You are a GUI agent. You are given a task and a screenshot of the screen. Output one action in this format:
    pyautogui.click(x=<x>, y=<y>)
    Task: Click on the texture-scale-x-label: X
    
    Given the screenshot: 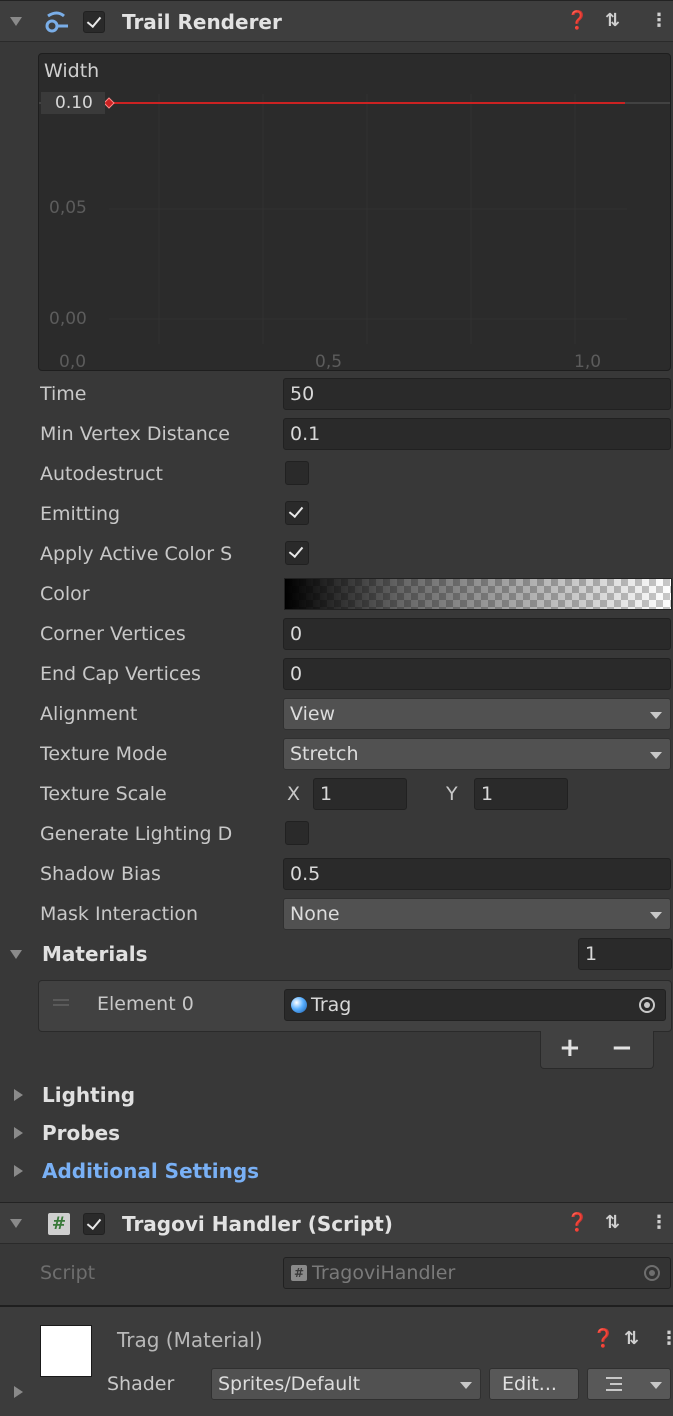 What is the action you would take?
    pyautogui.click(x=293, y=794)
    